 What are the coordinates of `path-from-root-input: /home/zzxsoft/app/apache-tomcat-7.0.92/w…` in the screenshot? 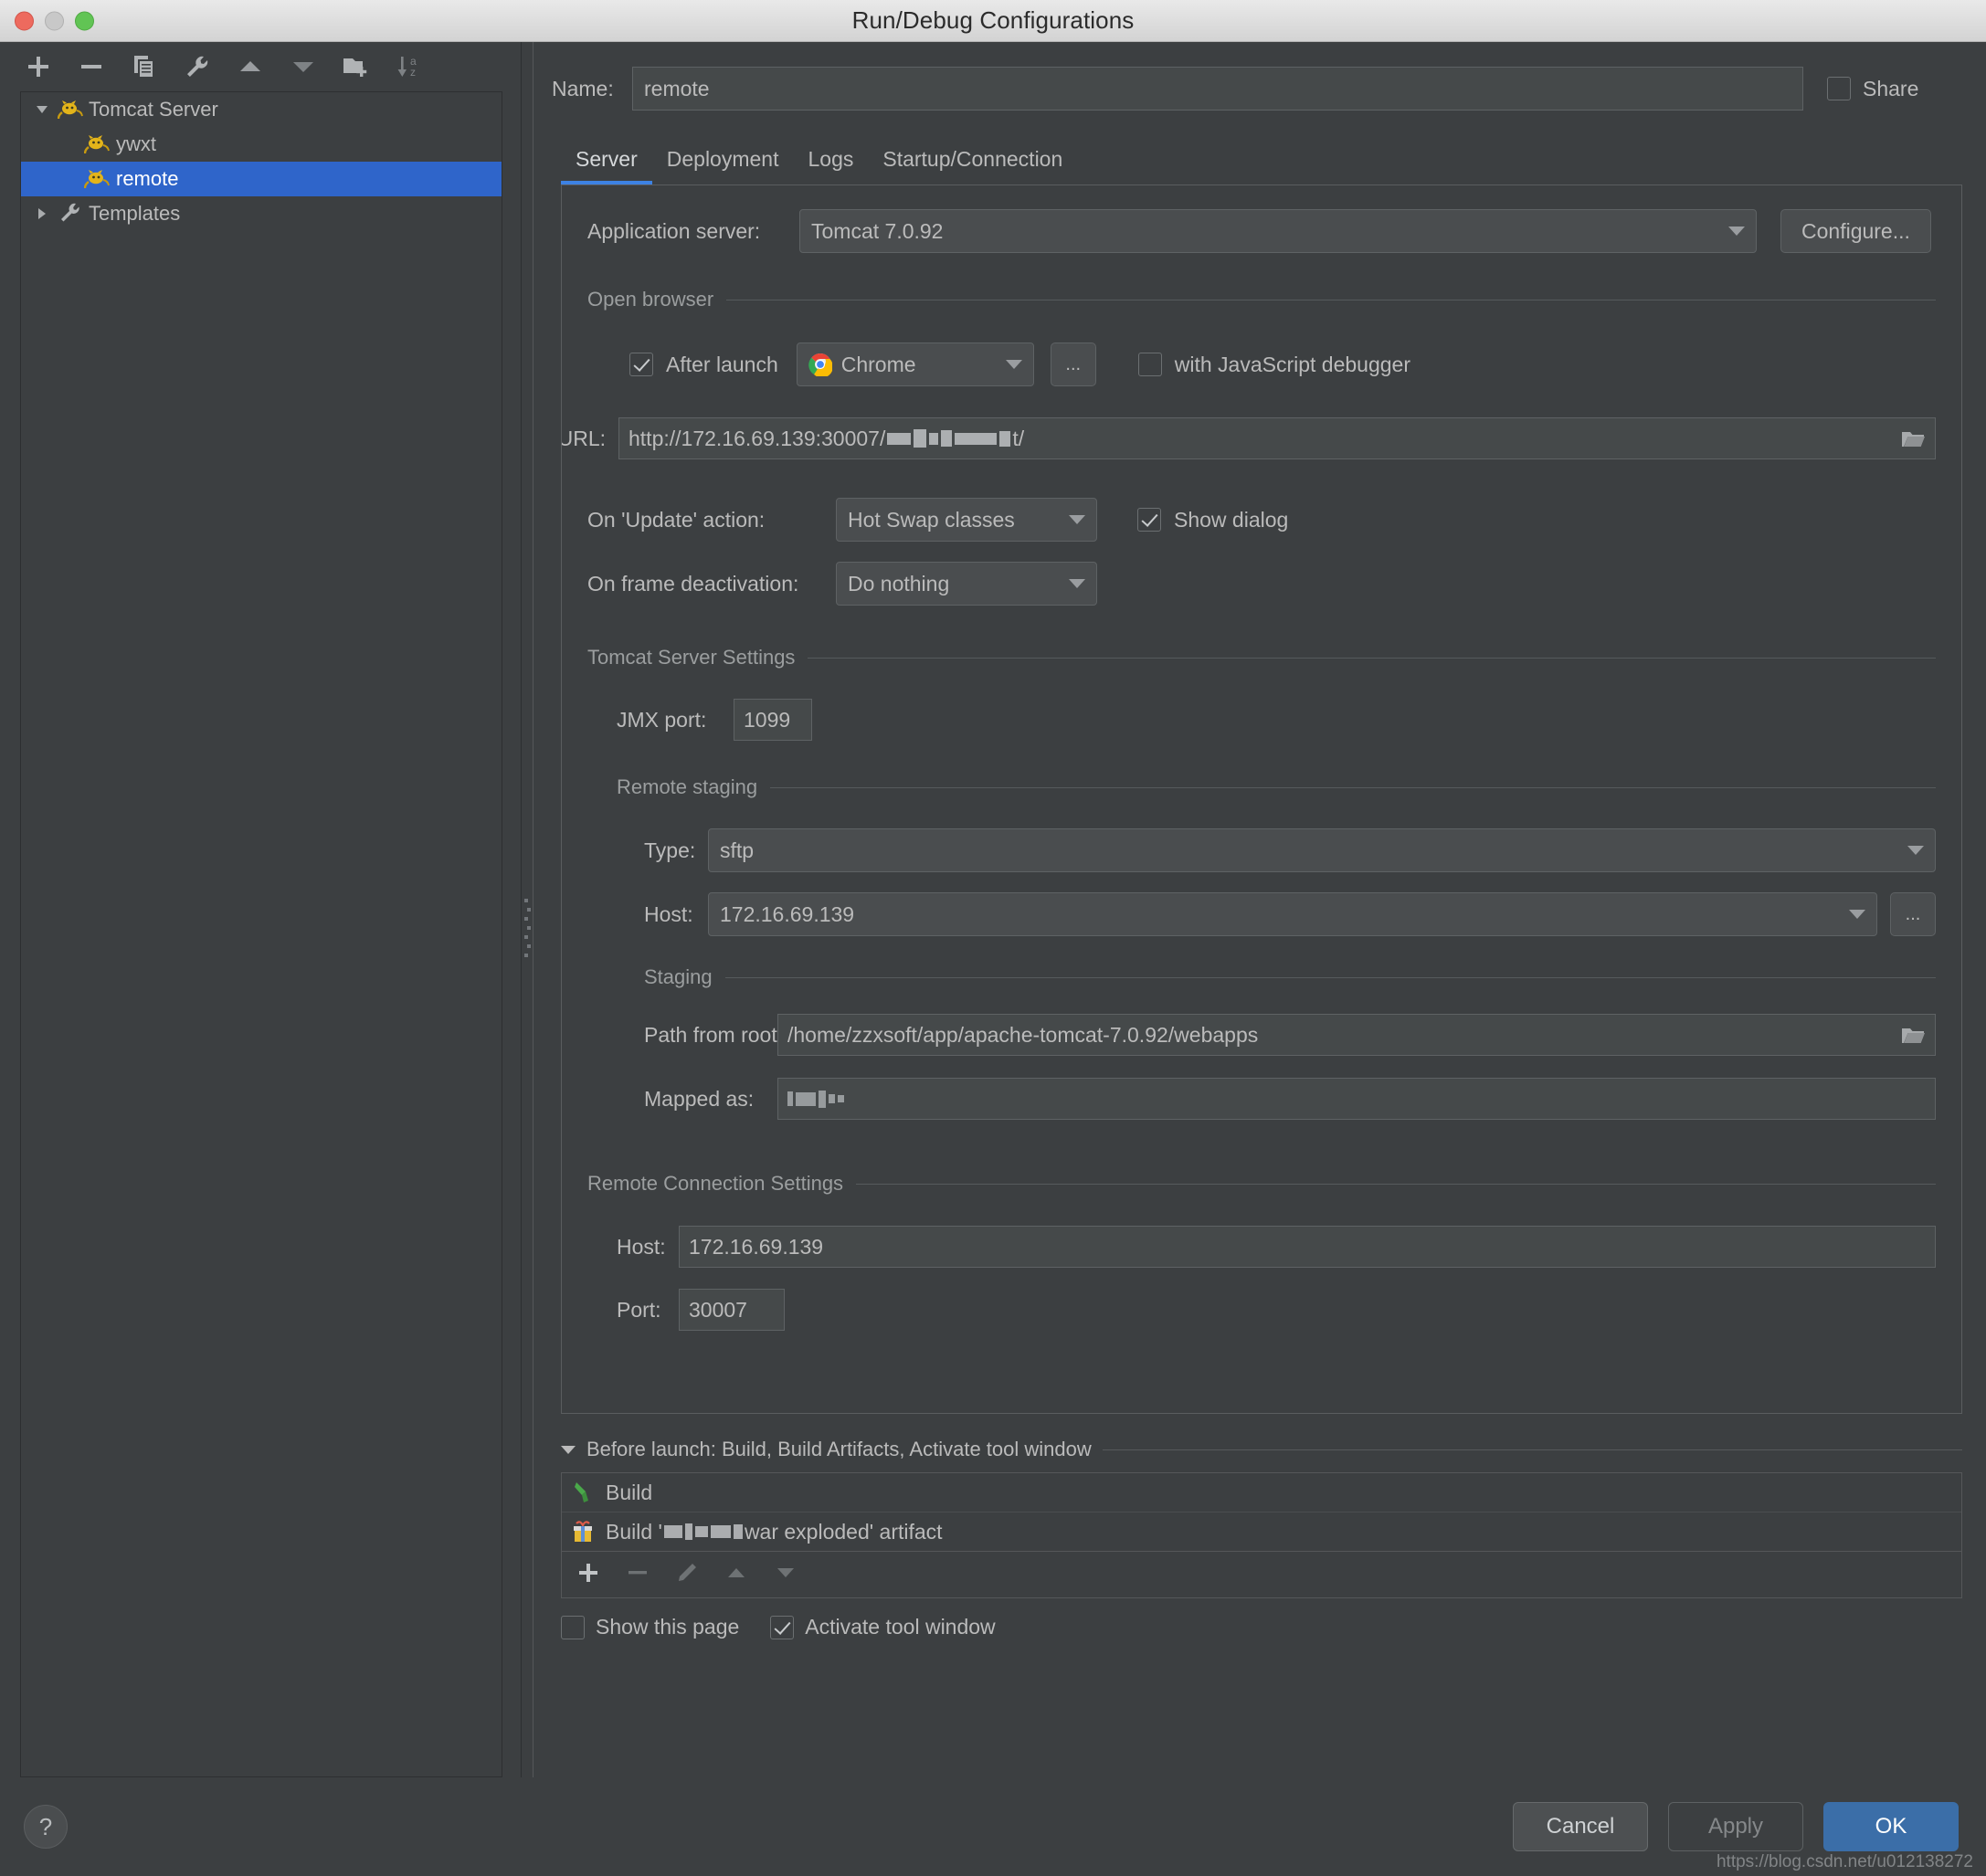 It's located at (1356, 1035).